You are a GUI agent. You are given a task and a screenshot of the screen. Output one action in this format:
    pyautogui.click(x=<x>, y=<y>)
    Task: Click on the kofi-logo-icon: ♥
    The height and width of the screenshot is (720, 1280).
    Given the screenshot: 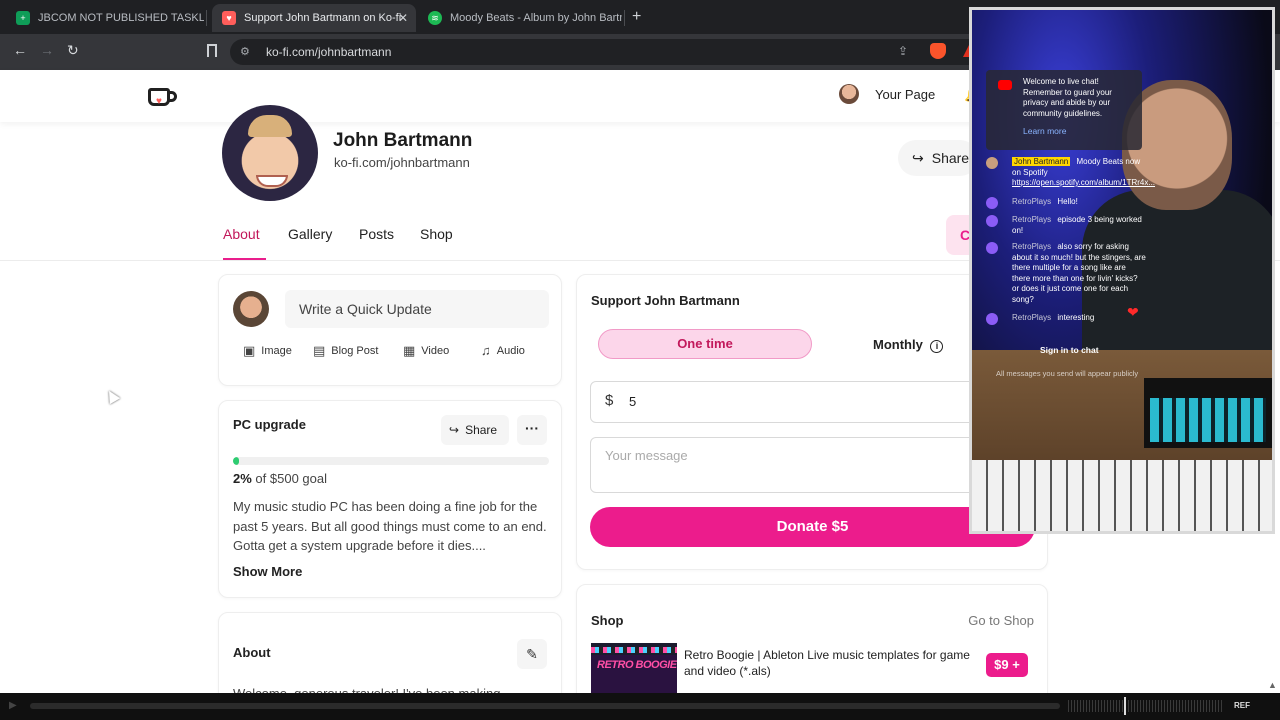 What is the action you would take?
    pyautogui.click(x=163, y=97)
    